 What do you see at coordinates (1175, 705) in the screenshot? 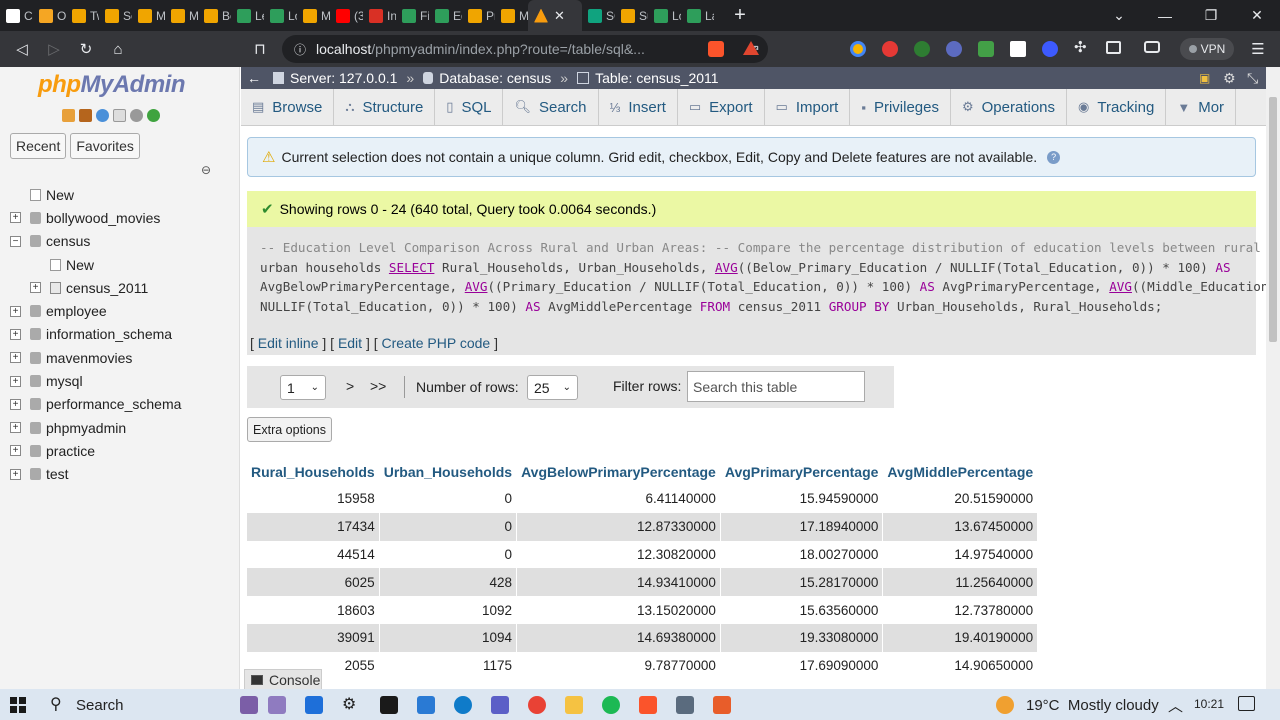
I see `chevron-up-icon: ︿` at bounding box center [1175, 705].